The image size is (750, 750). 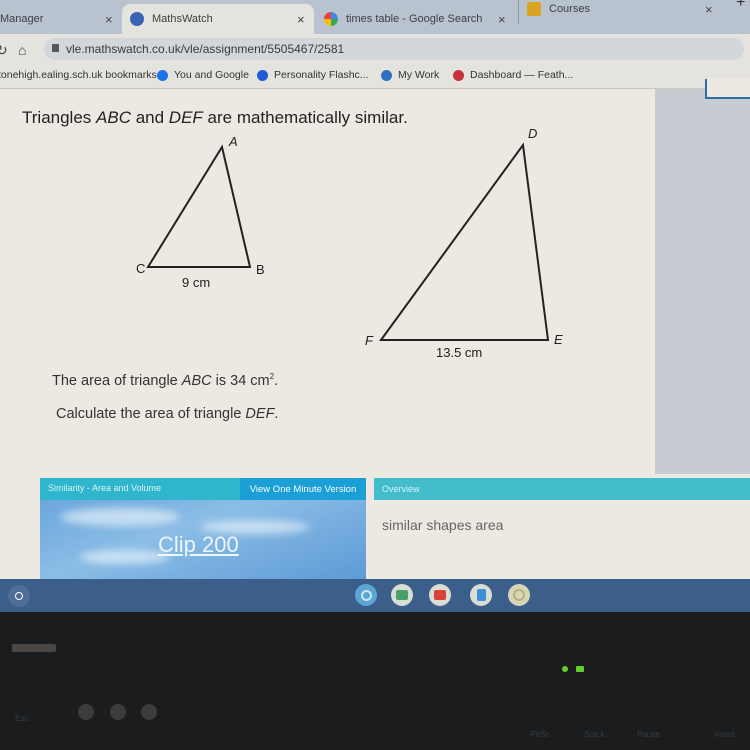 What do you see at coordinates (623, 12) in the screenshot?
I see `tab-courses: Courses ×` at bounding box center [623, 12].